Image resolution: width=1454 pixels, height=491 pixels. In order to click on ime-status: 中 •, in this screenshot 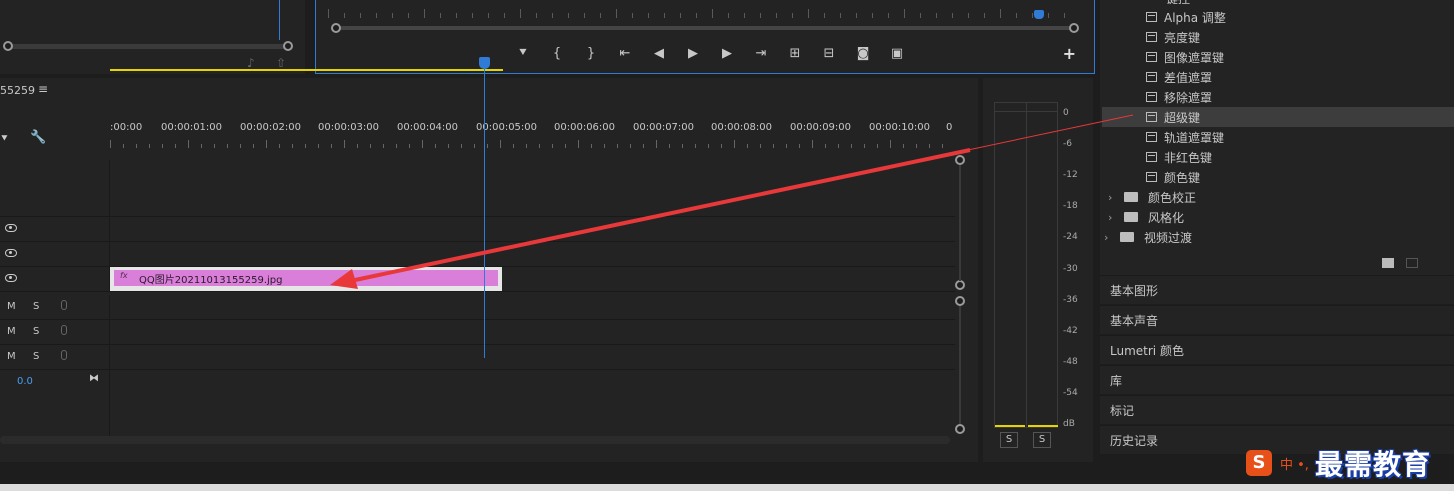, I will do `click(1294, 465)`.